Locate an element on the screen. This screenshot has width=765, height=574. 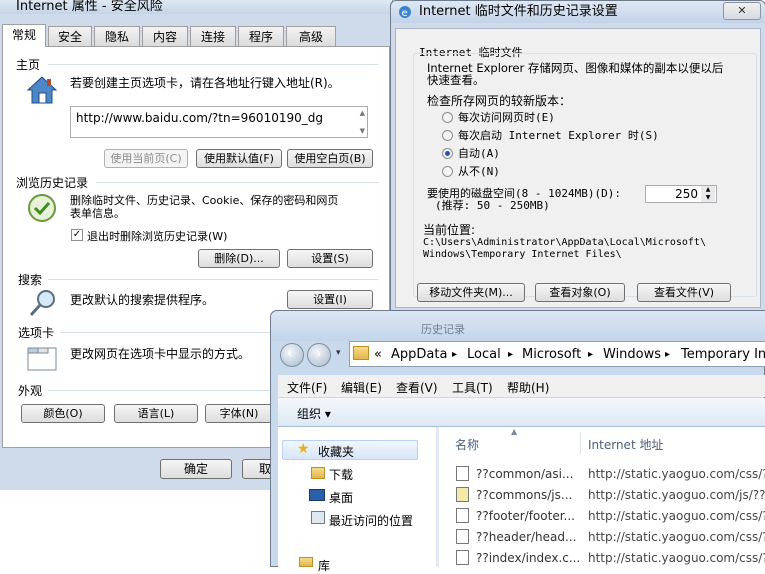
star-icon: ★ is located at coordinates (303, 449).